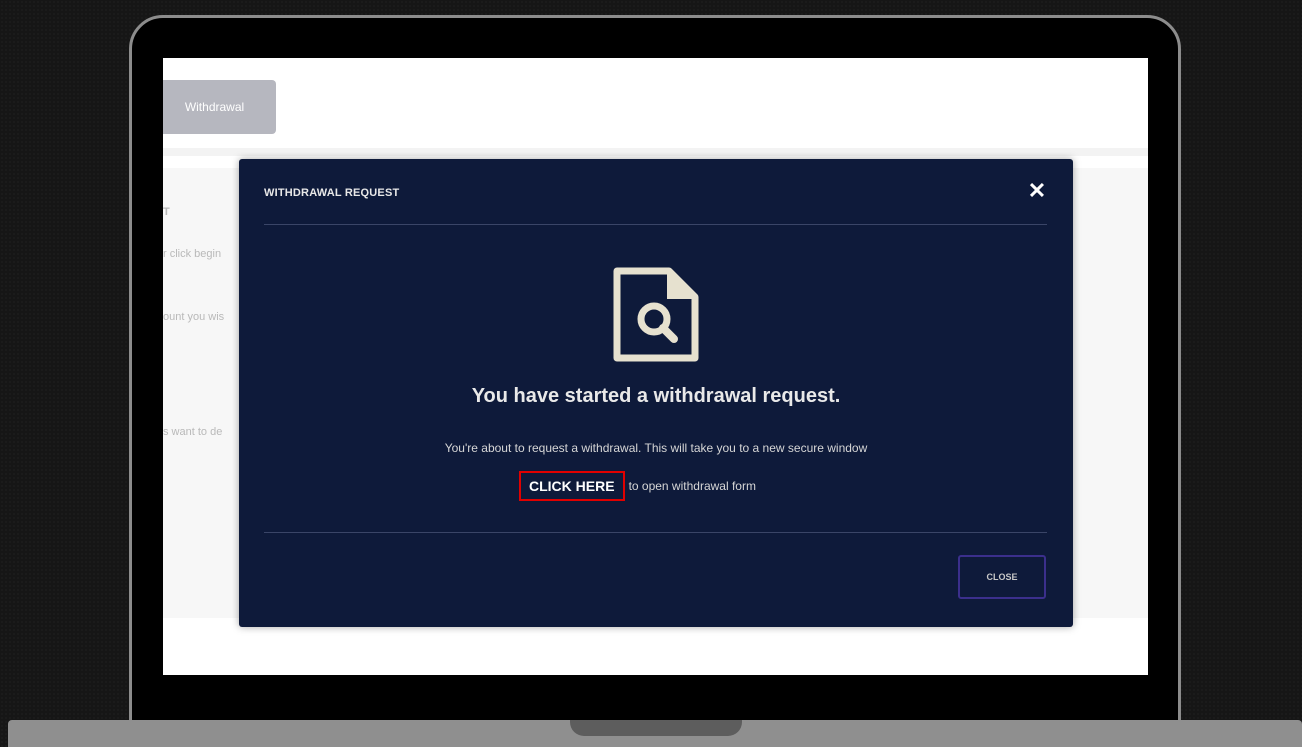 The width and height of the screenshot is (1302, 747). Describe the element at coordinates (692, 486) in the screenshot. I see `link-suffix-text: to open withdrawal form` at that location.